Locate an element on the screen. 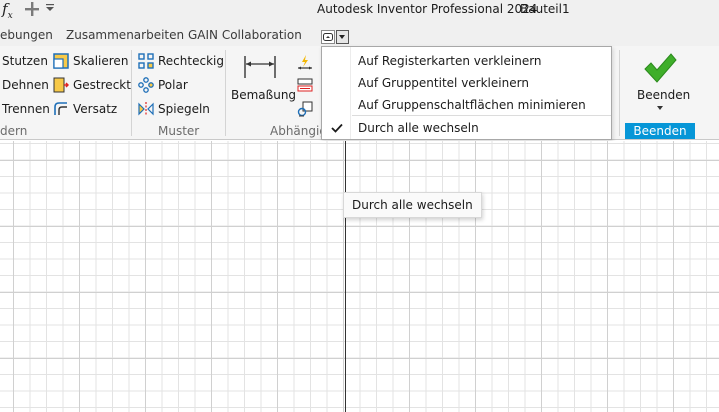 The image size is (719, 412). modify-group-label: dern is located at coordinates (14, 131).